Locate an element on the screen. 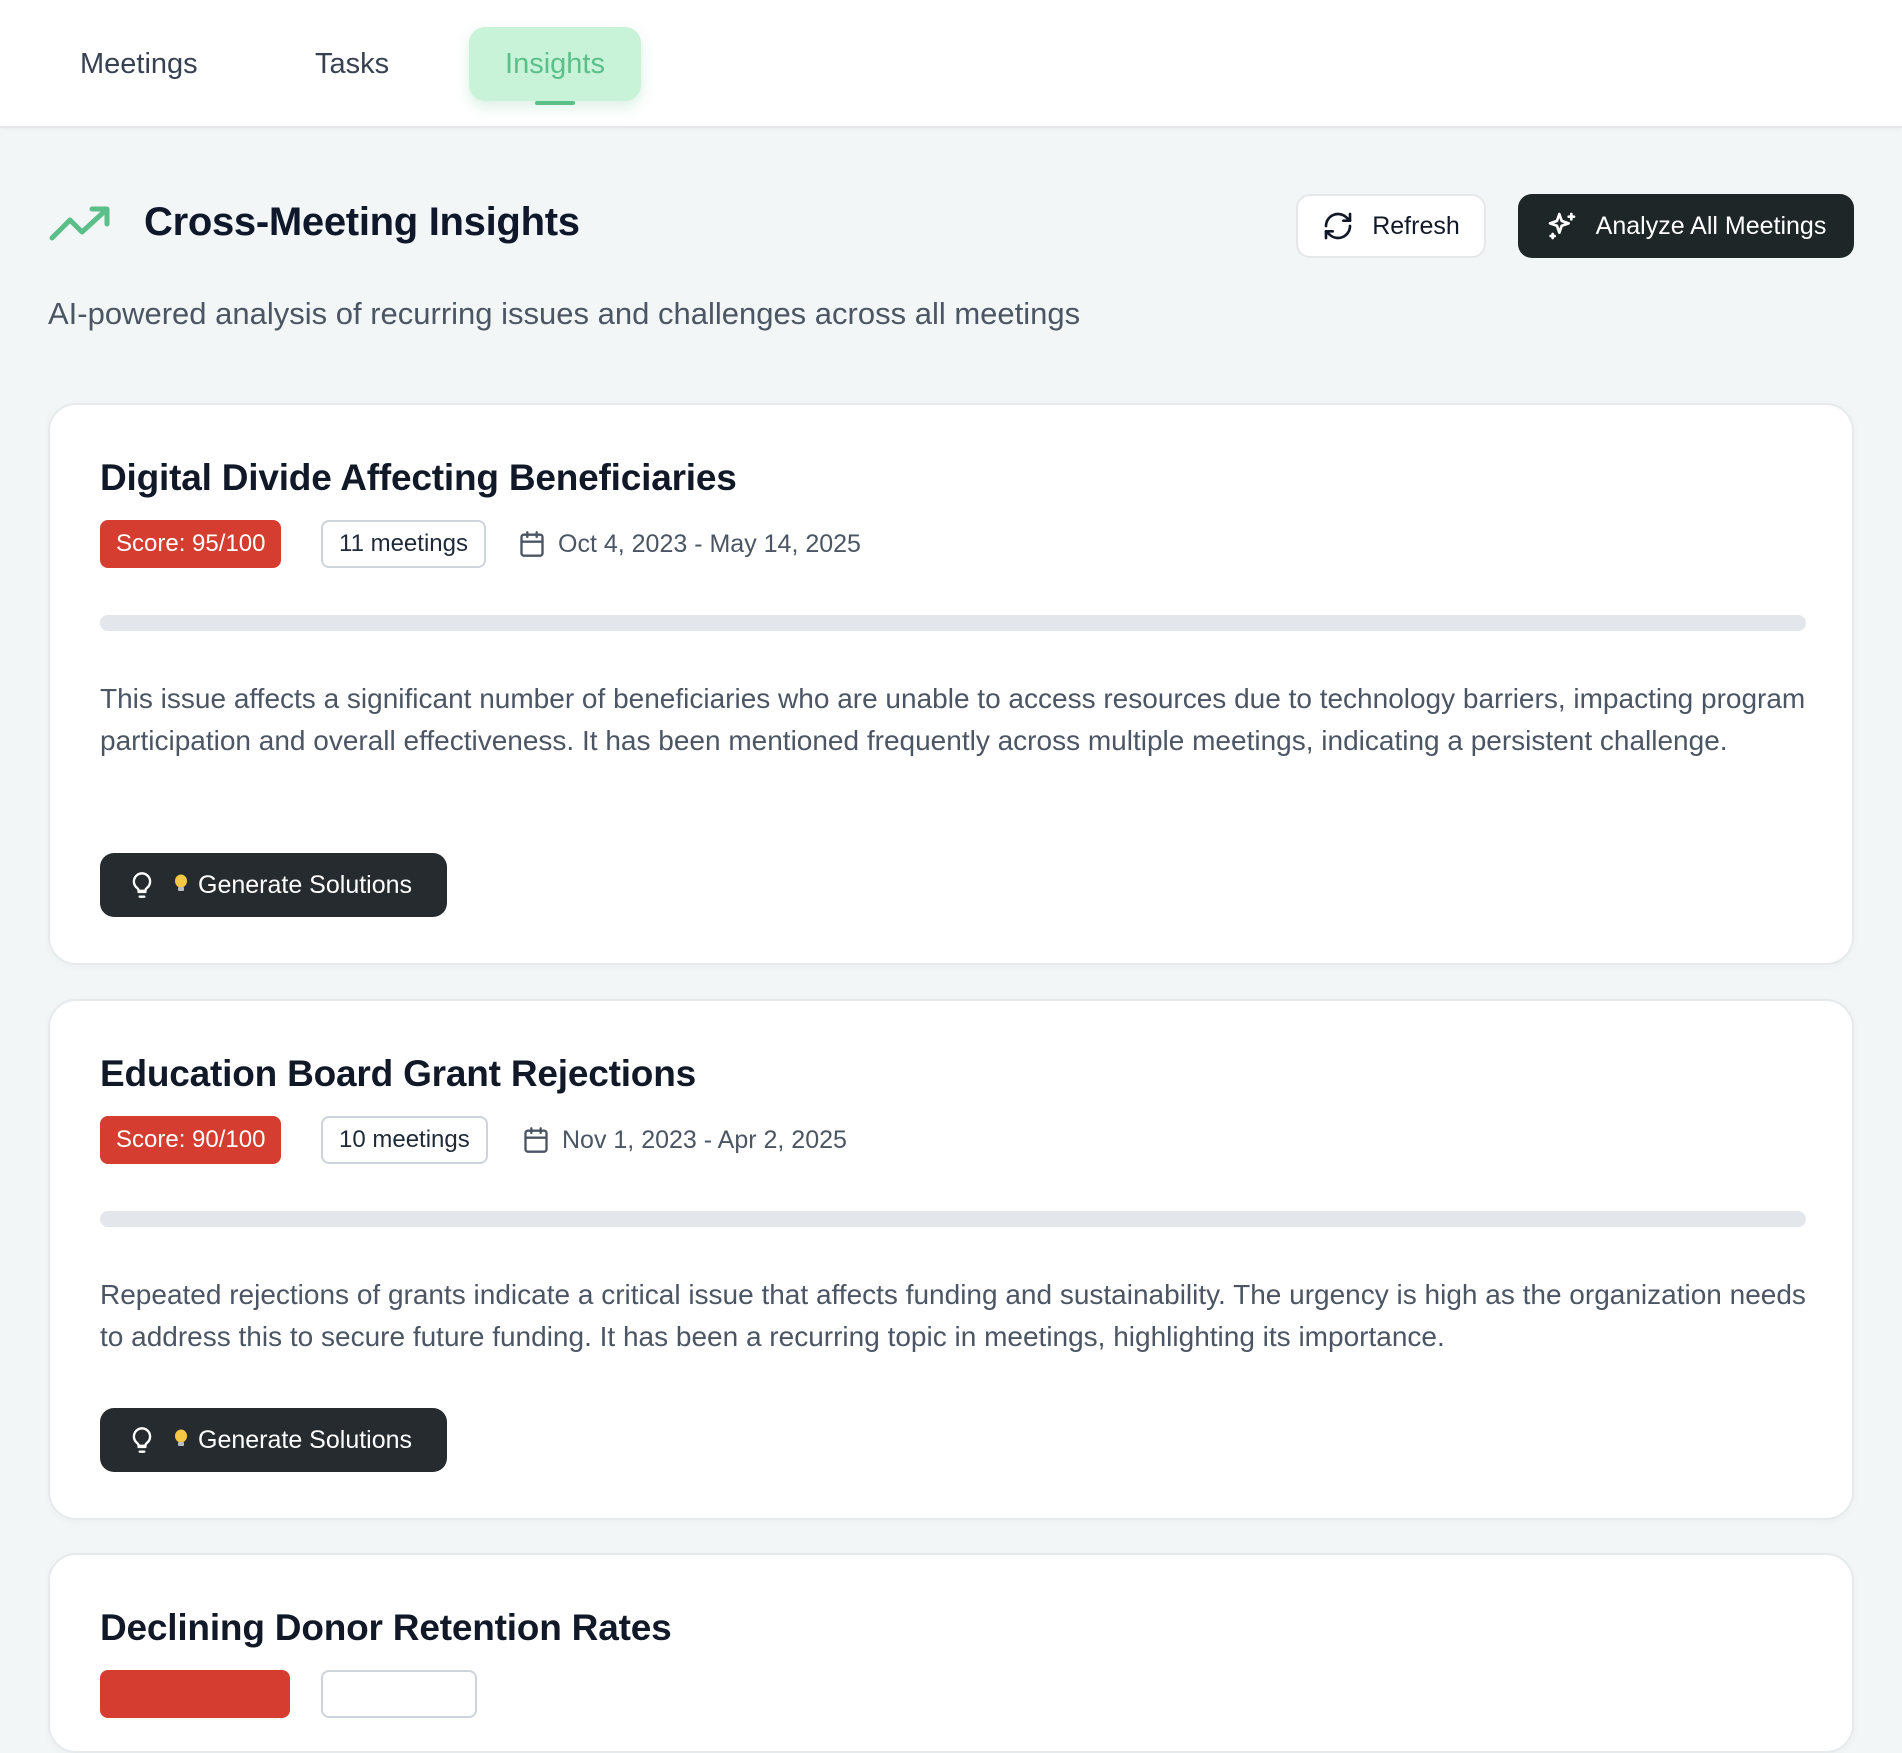 The image size is (1902, 1753). date-range-text: Oct 4, 2023 - May 14, 2025 is located at coordinates (709, 543).